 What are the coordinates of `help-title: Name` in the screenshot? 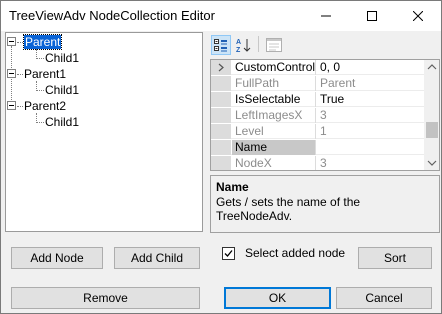 It's located at (232, 187).